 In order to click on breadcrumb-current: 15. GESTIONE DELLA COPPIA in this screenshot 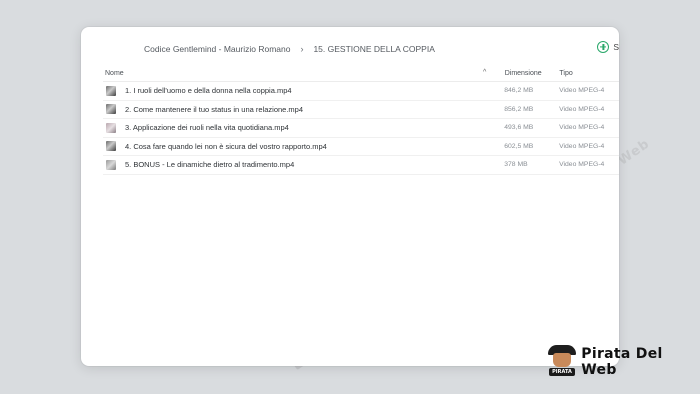, I will do `click(373, 49)`.